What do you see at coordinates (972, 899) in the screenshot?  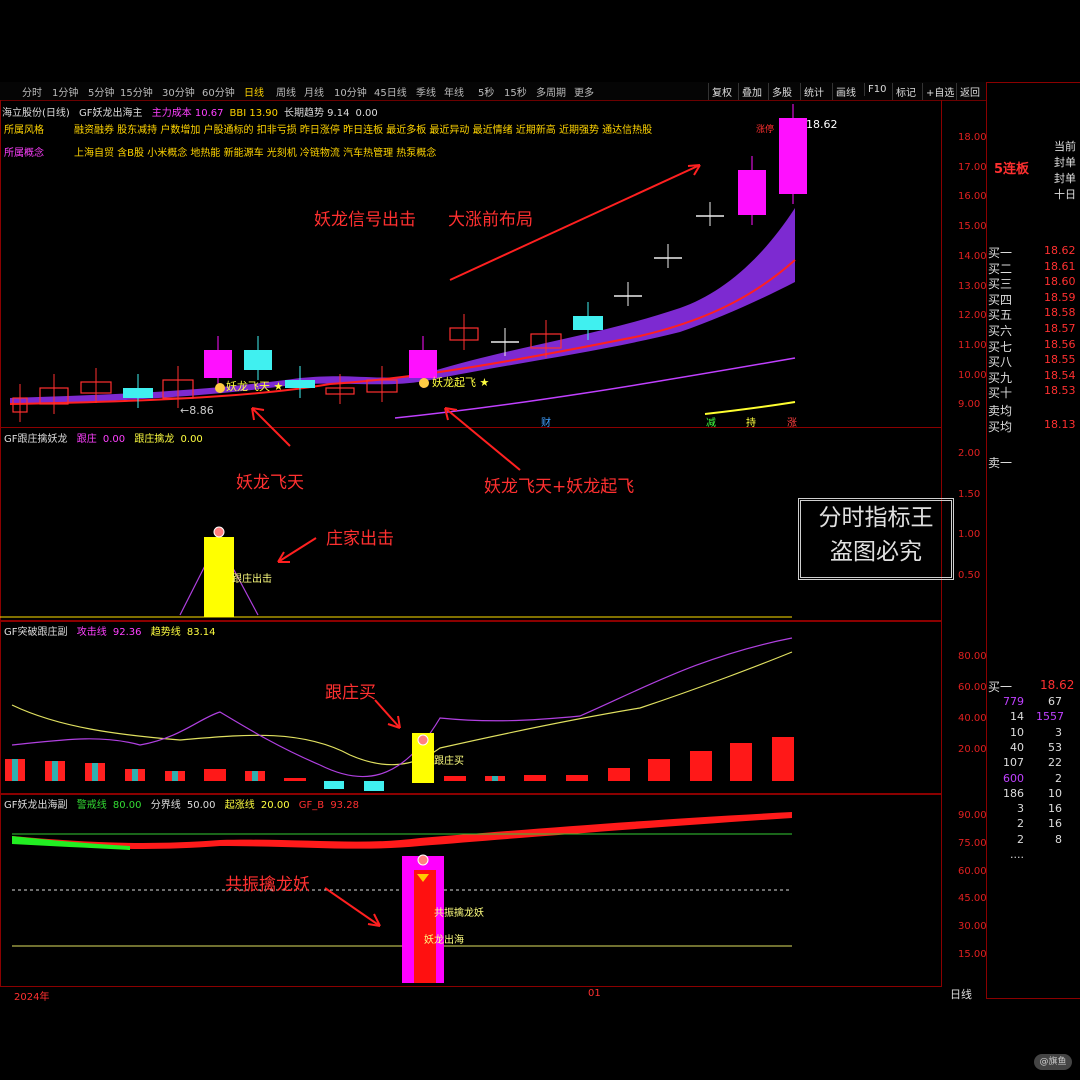 I see `p4-tick-3: 45.00` at bounding box center [972, 899].